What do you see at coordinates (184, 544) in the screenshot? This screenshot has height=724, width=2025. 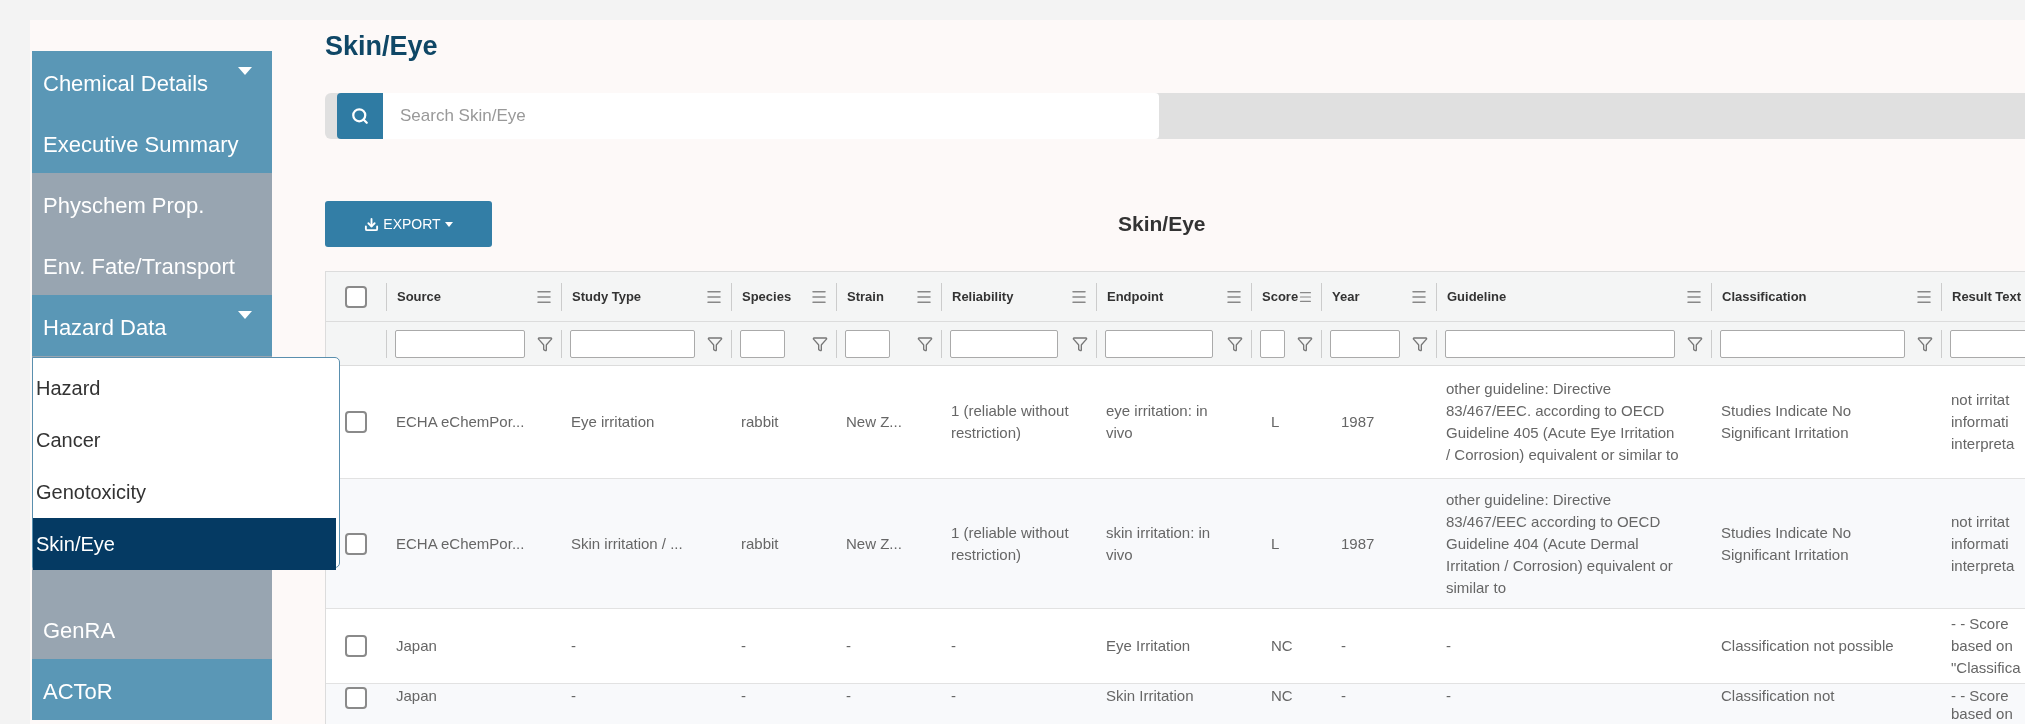 I see `dropdown-item: Skin/Eye` at bounding box center [184, 544].